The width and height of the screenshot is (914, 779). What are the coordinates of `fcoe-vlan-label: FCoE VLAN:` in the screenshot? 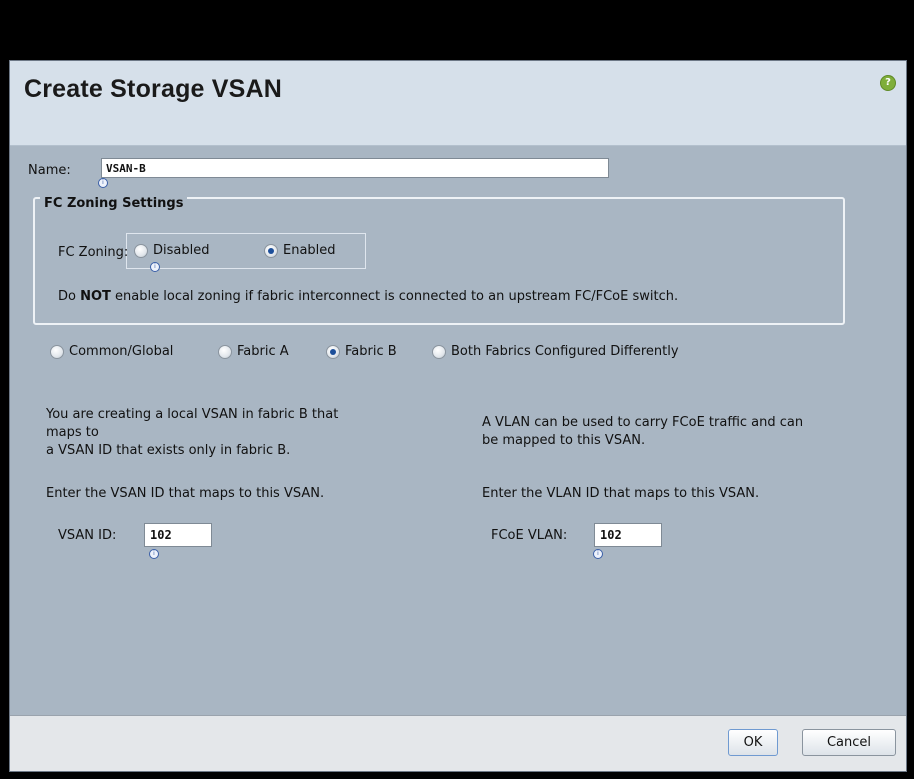 It's located at (529, 535).